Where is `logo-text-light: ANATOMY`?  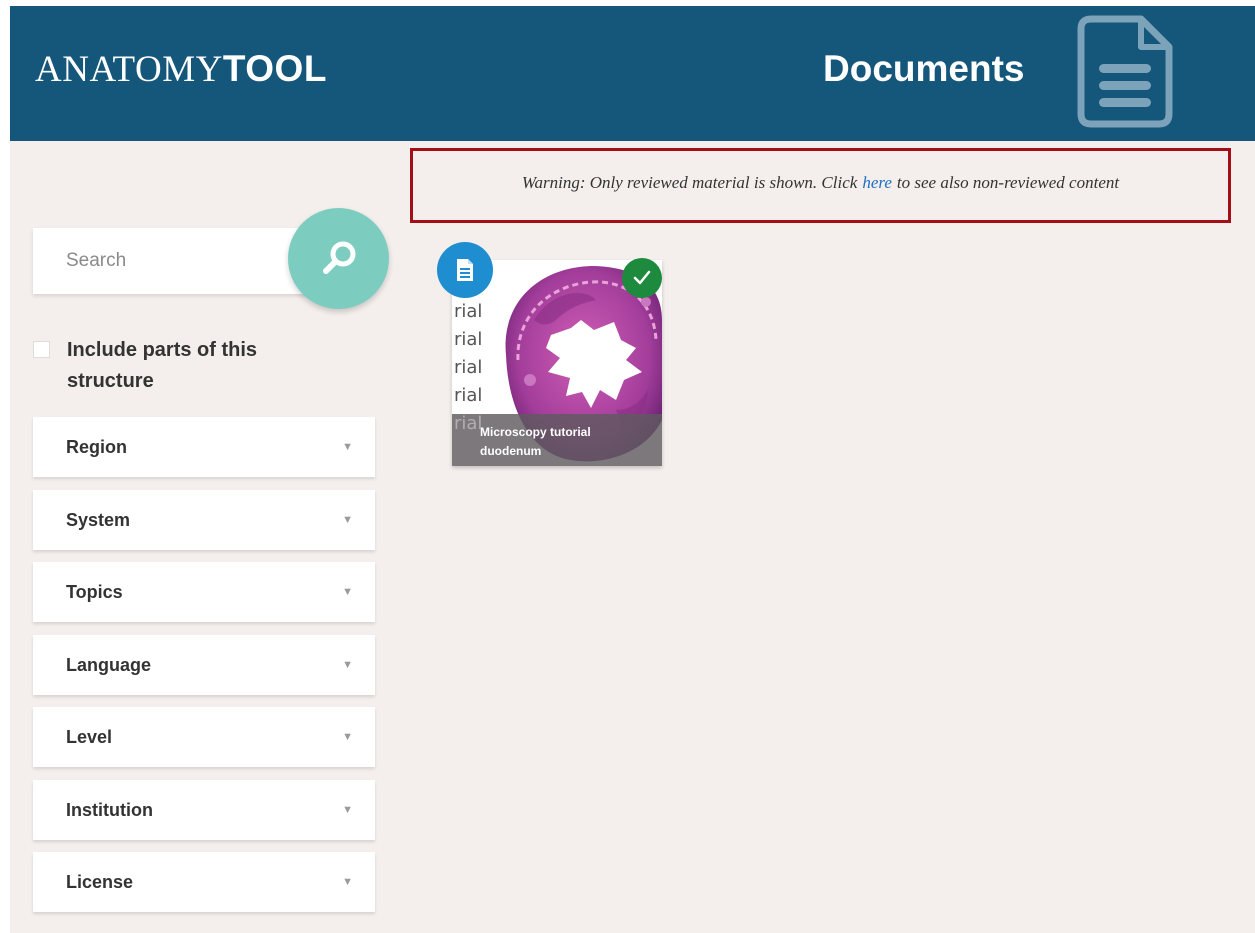
logo-text-light: ANATOMY is located at coordinates (129, 69).